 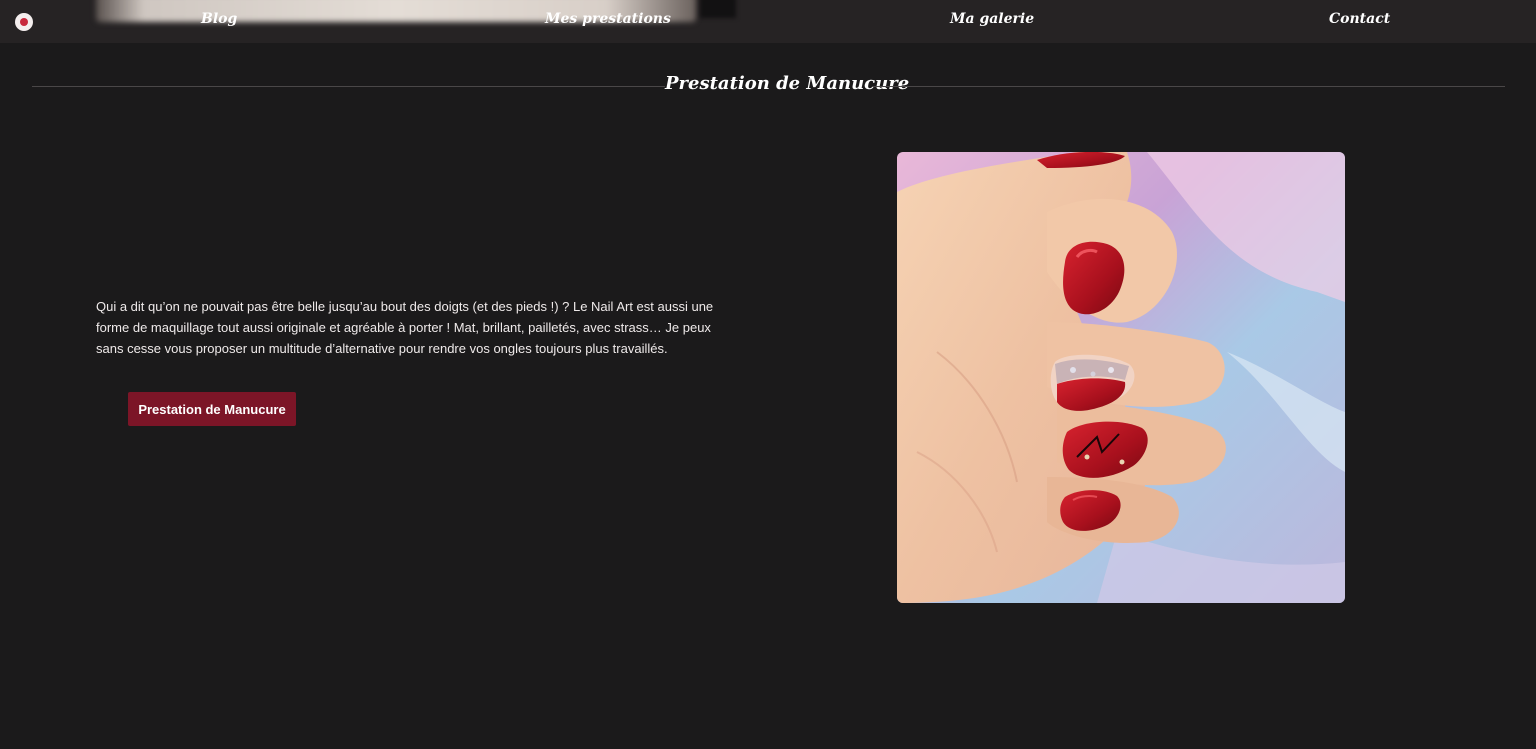 What do you see at coordinates (1359, 19) in the screenshot?
I see `nav-item-contact: Contact` at bounding box center [1359, 19].